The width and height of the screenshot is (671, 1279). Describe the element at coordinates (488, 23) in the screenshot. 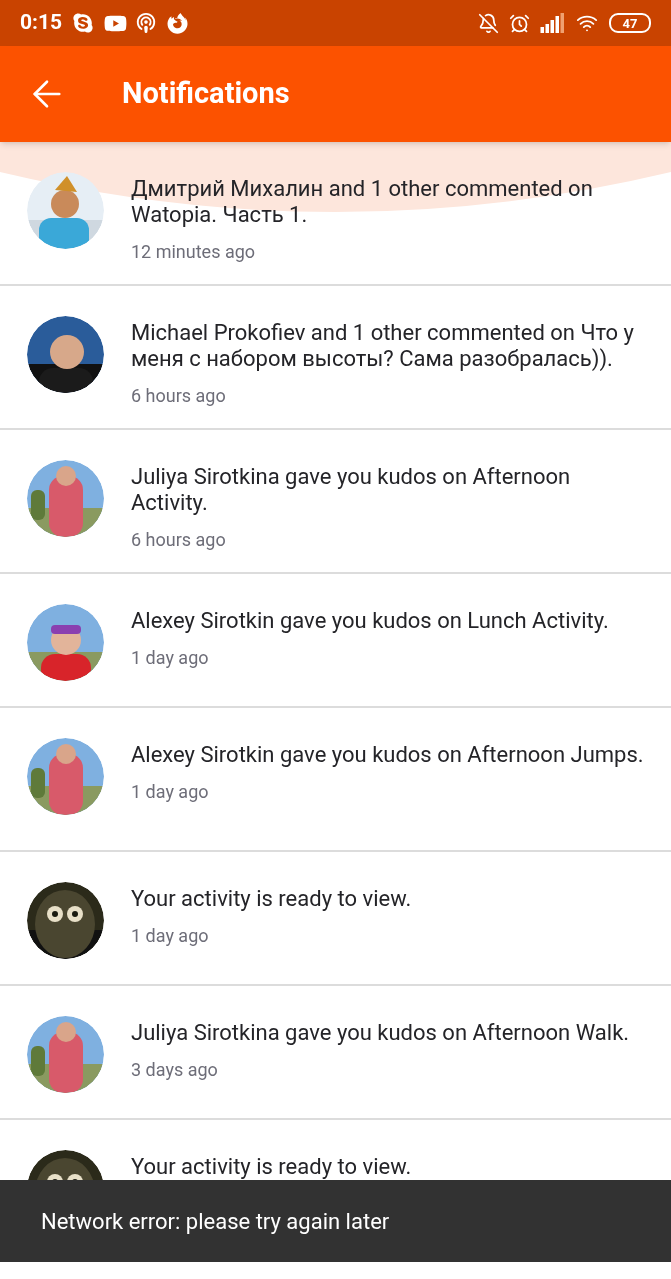

I see `muted-bell-icon` at that location.